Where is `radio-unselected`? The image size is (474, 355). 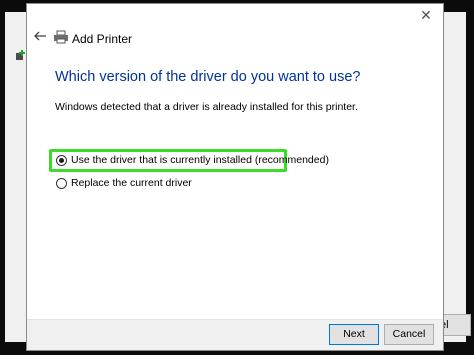
radio-unselected is located at coordinates (61, 183).